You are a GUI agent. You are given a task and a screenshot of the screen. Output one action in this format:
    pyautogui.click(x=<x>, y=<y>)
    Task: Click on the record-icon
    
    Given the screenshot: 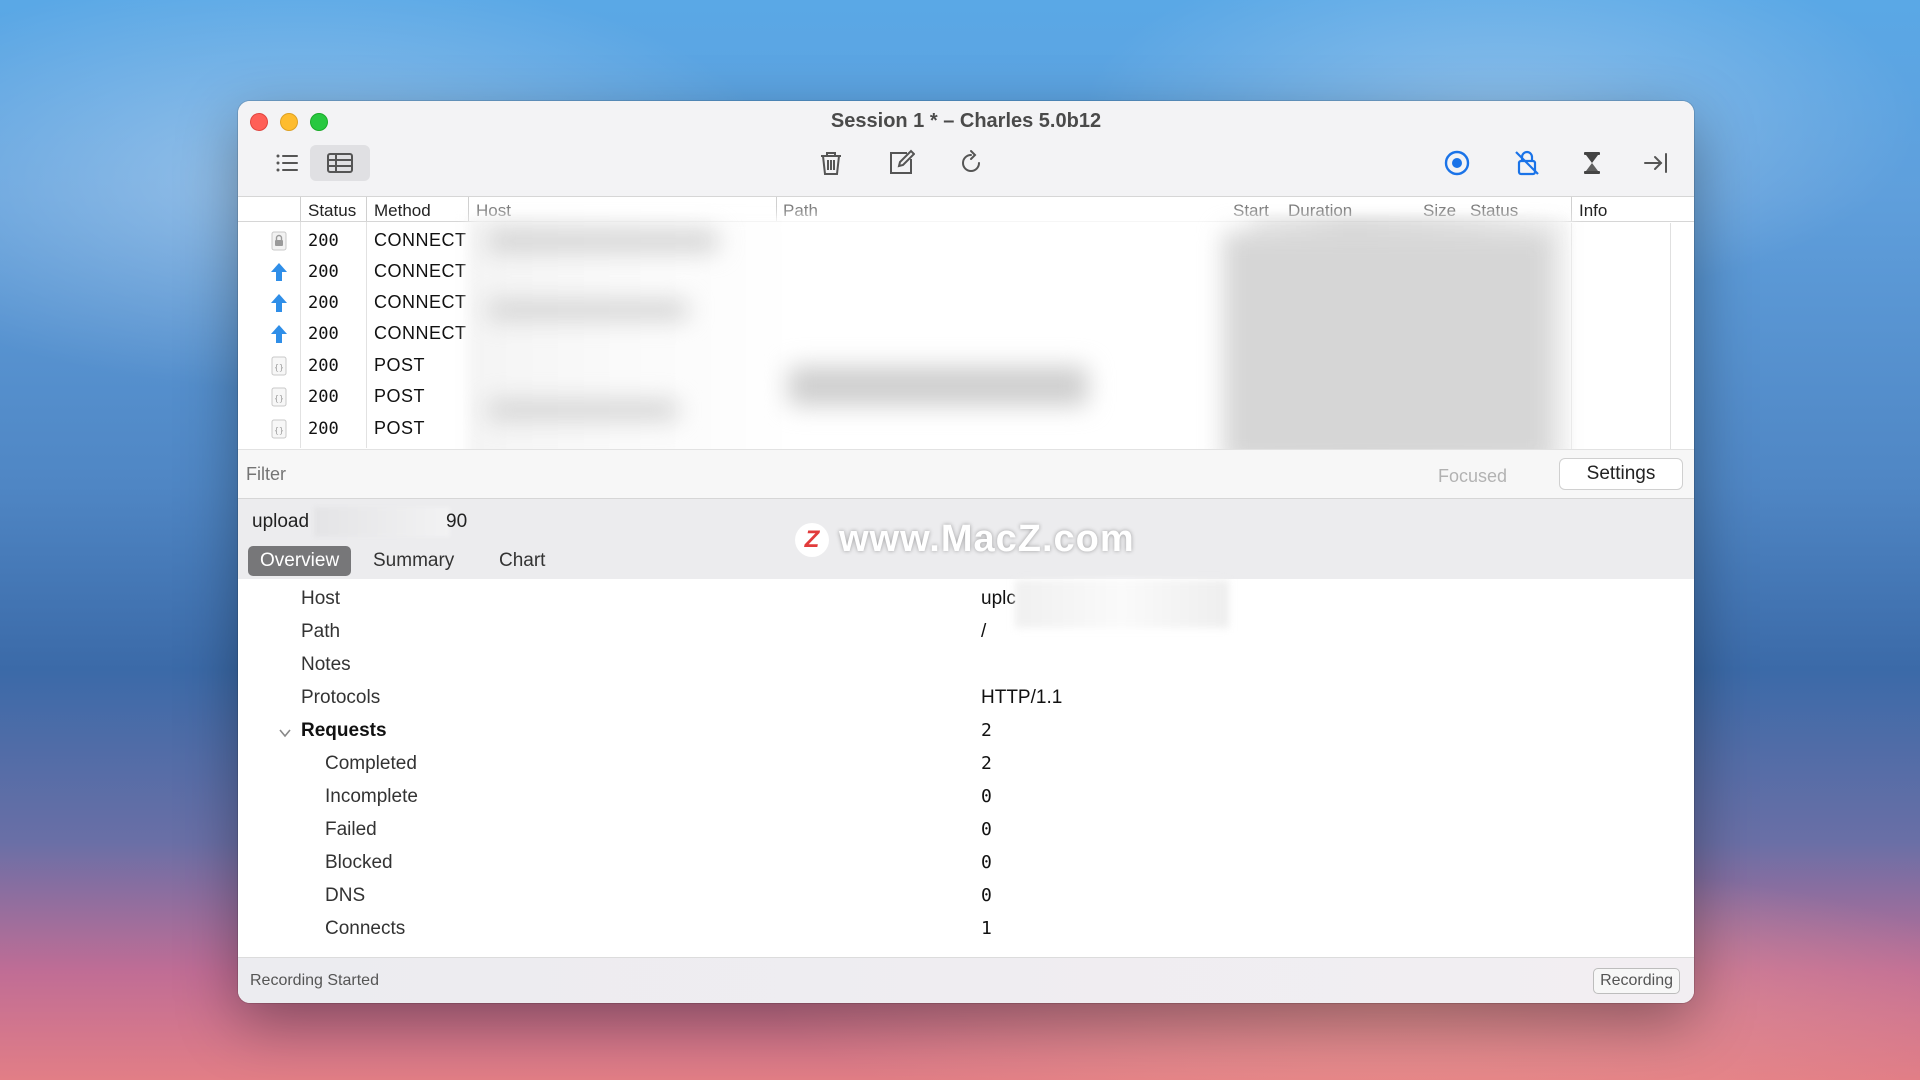 What is the action you would take?
    pyautogui.click(x=1457, y=163)
    